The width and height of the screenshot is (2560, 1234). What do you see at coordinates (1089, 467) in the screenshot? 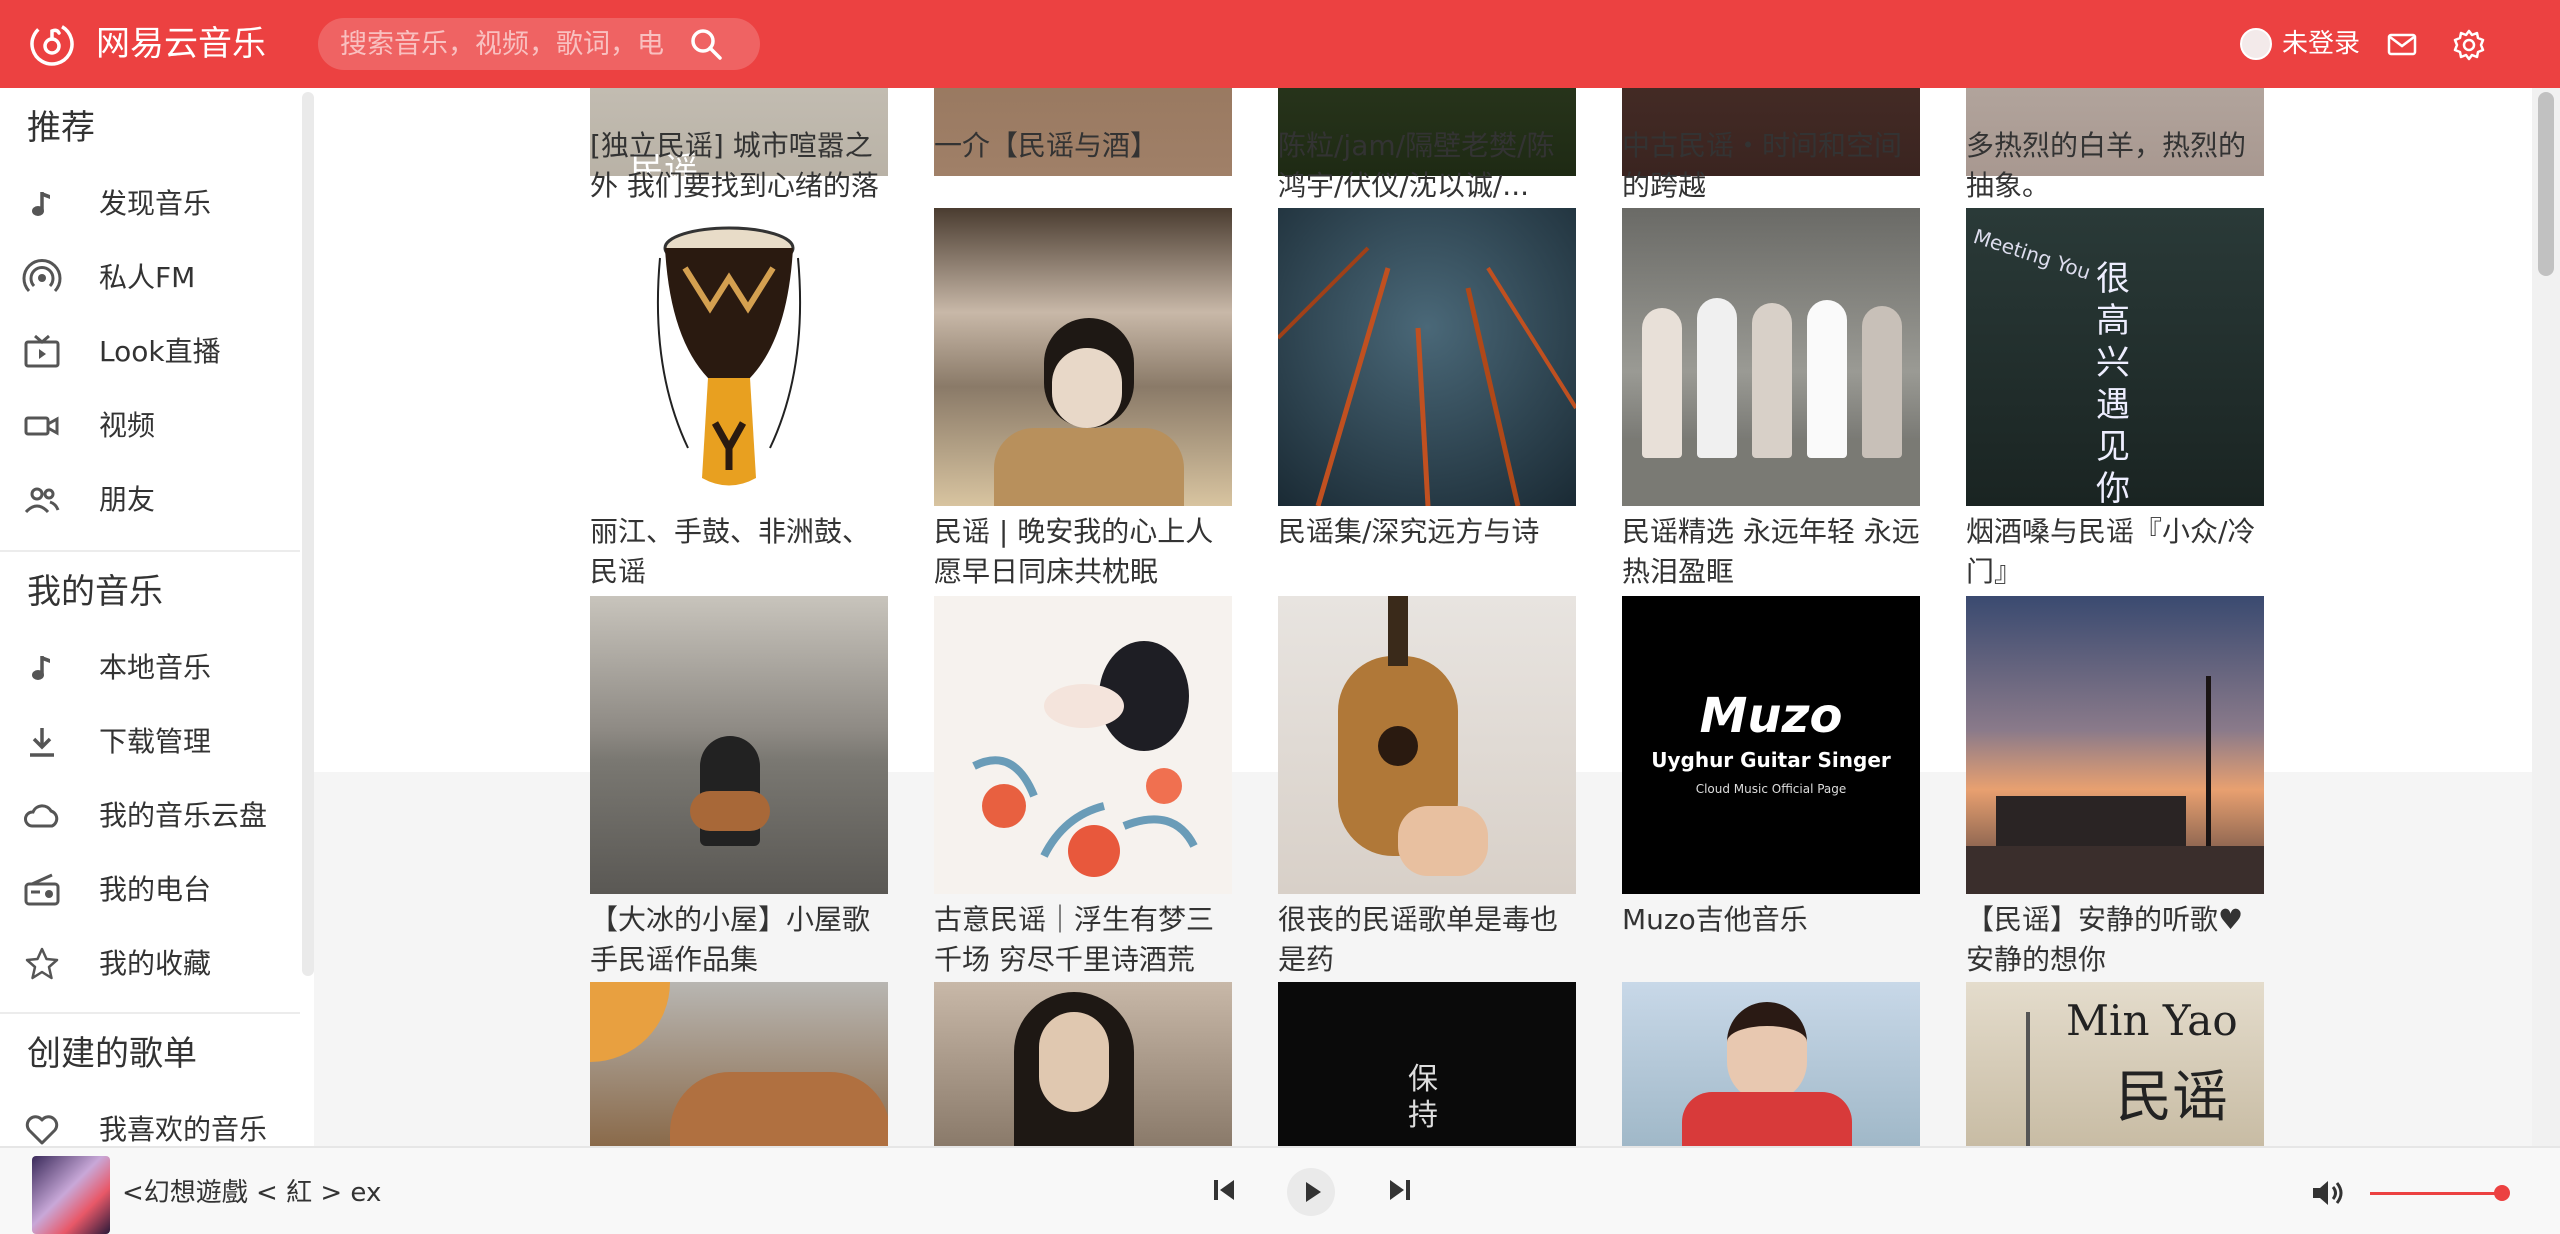
I see `portrait-coat` at bounding box center [1089, 467].